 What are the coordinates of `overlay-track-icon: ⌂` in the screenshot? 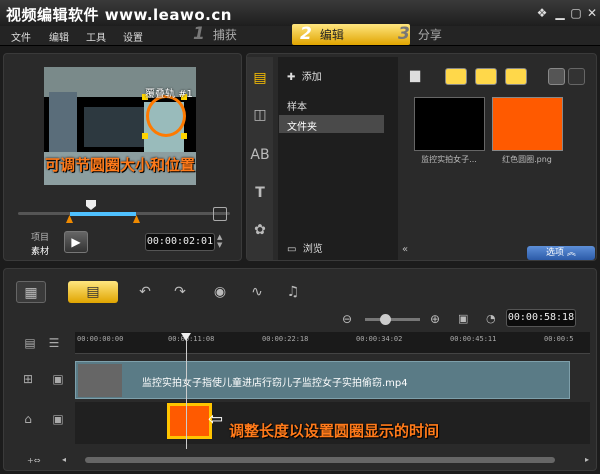 It's located at (28, 419).